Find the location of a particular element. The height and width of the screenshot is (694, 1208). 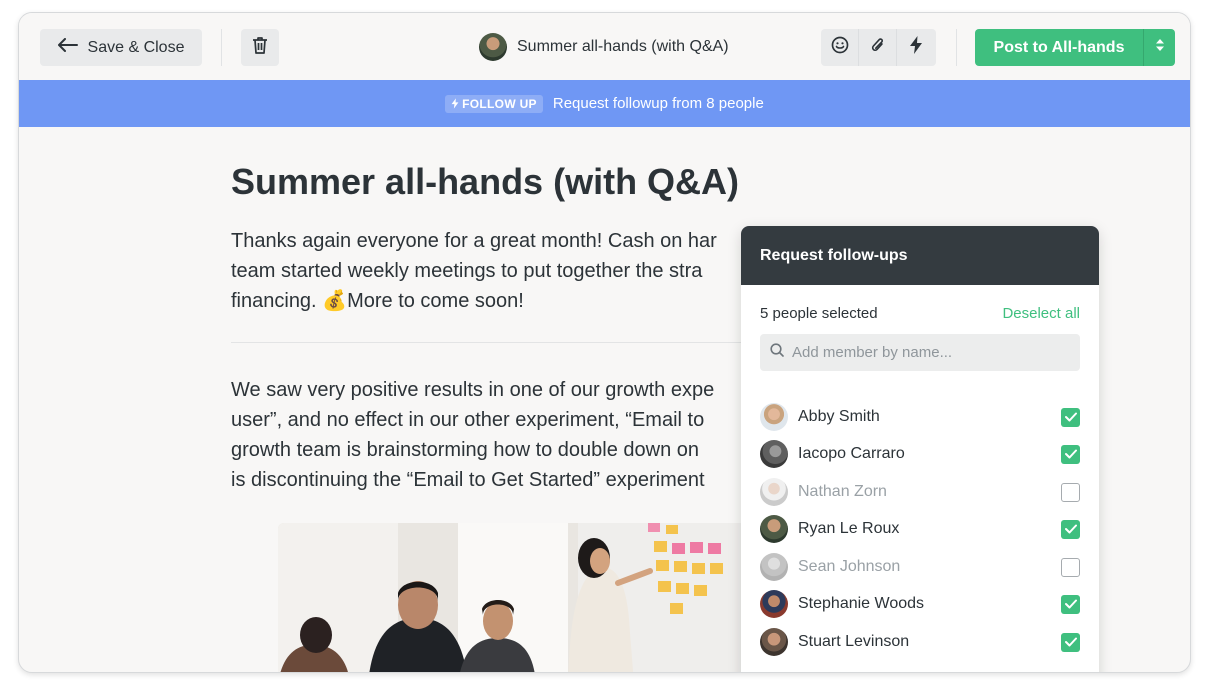

deselect-all-button: Deselect all is located at coordinates (1041, 313).